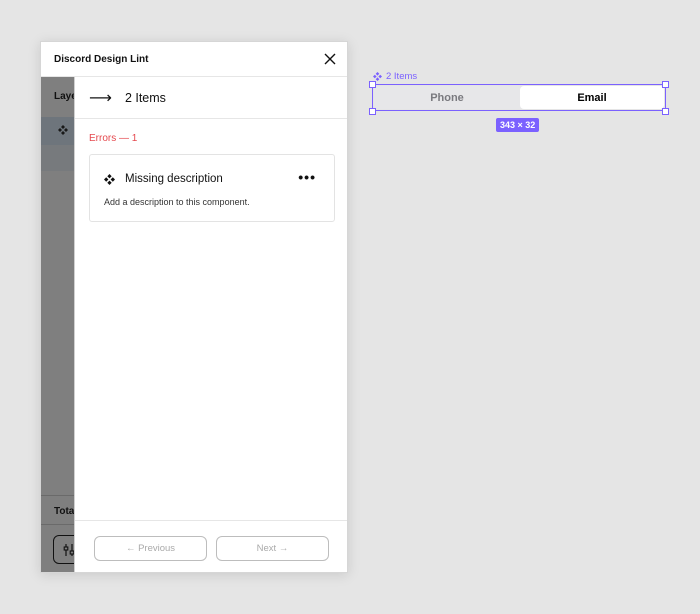  I want to click on selected-item-name: 2 Items, so click(145, 97).